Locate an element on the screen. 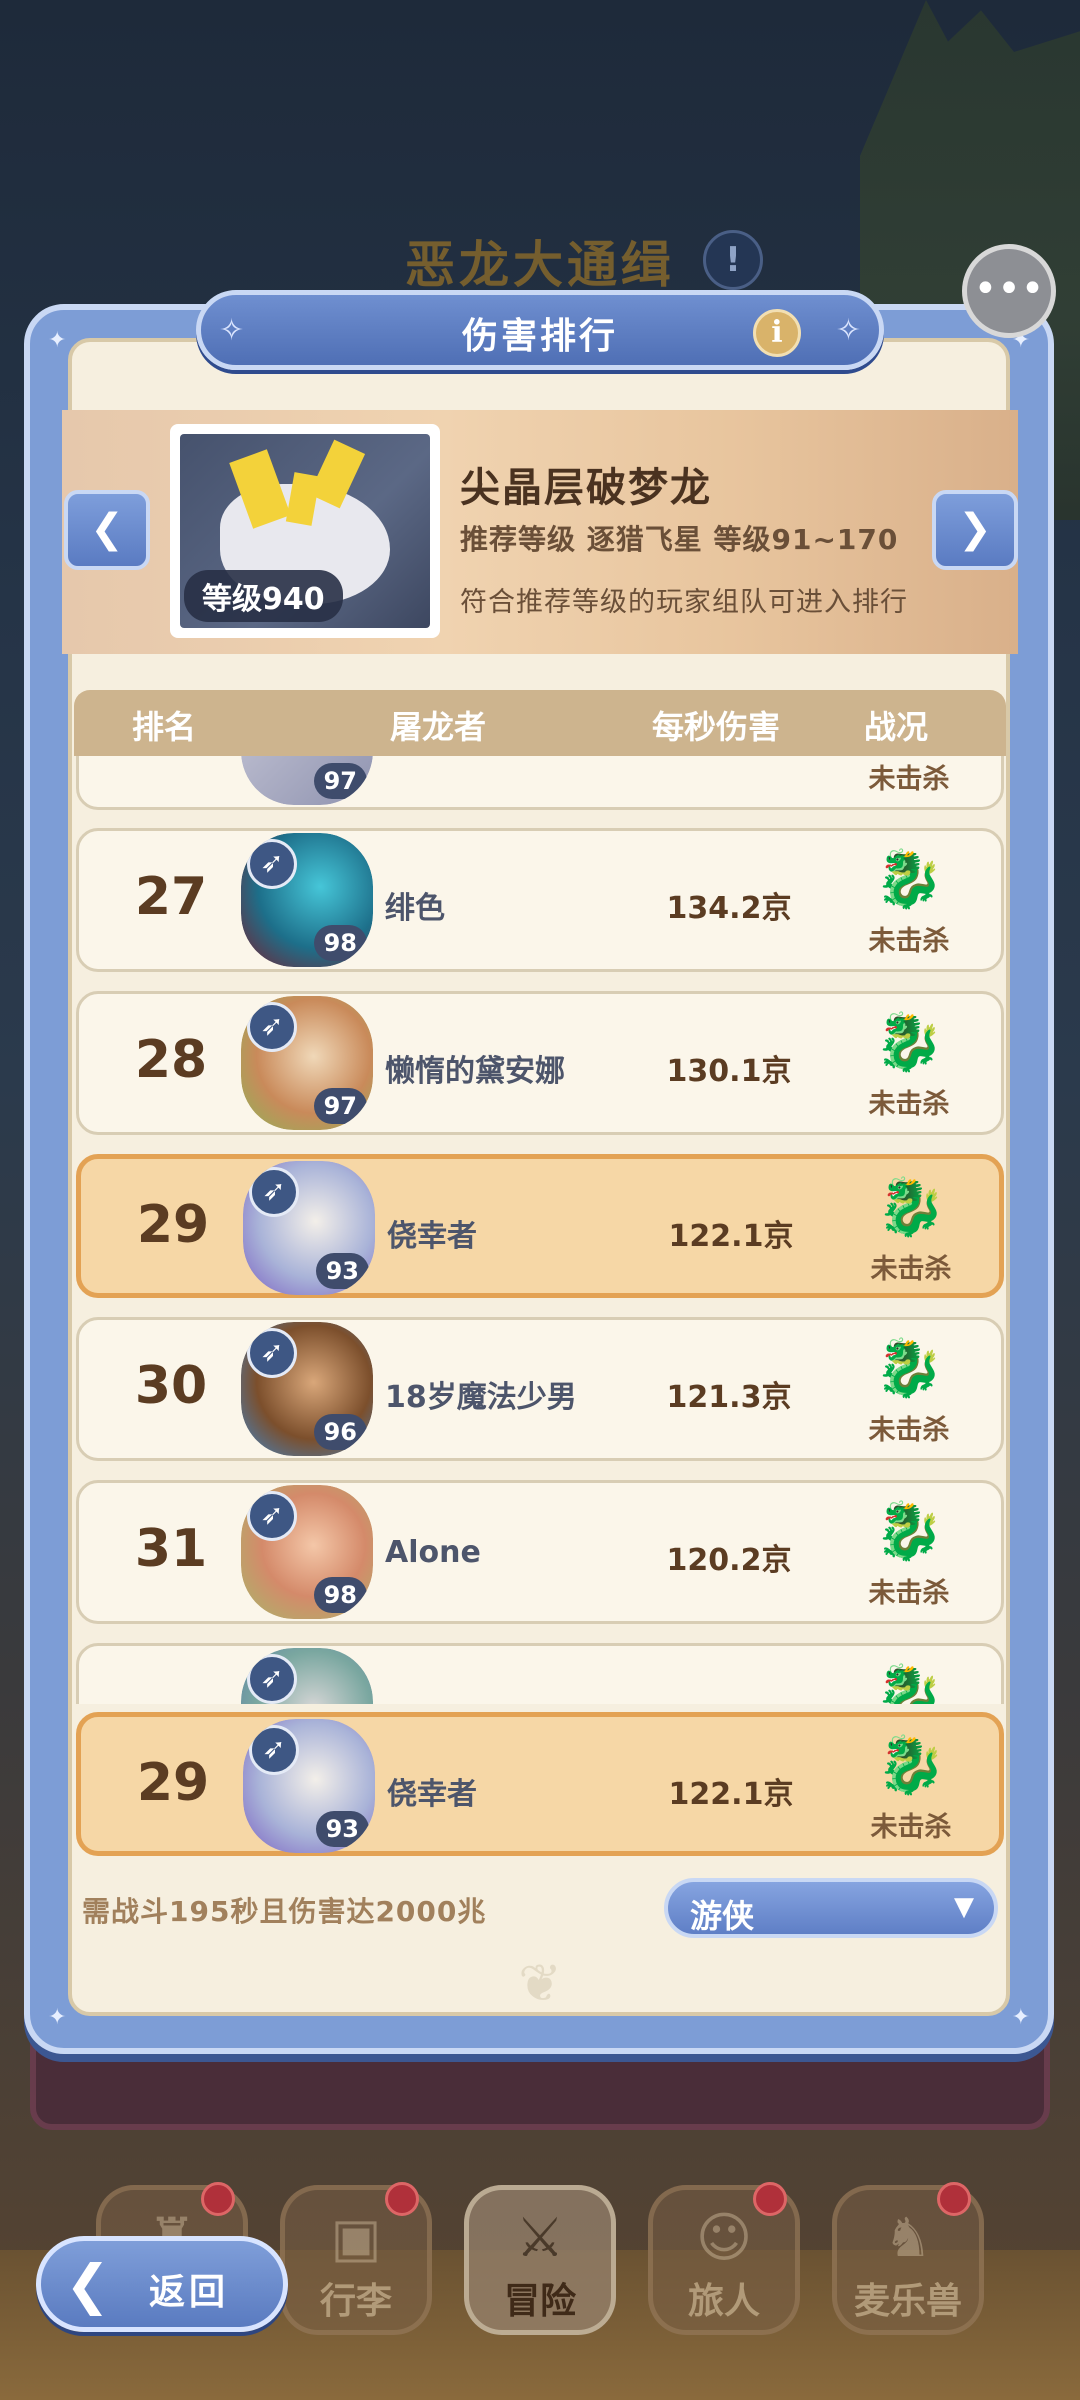  exclamation-icon: ! is located at coordinates (733, 260).